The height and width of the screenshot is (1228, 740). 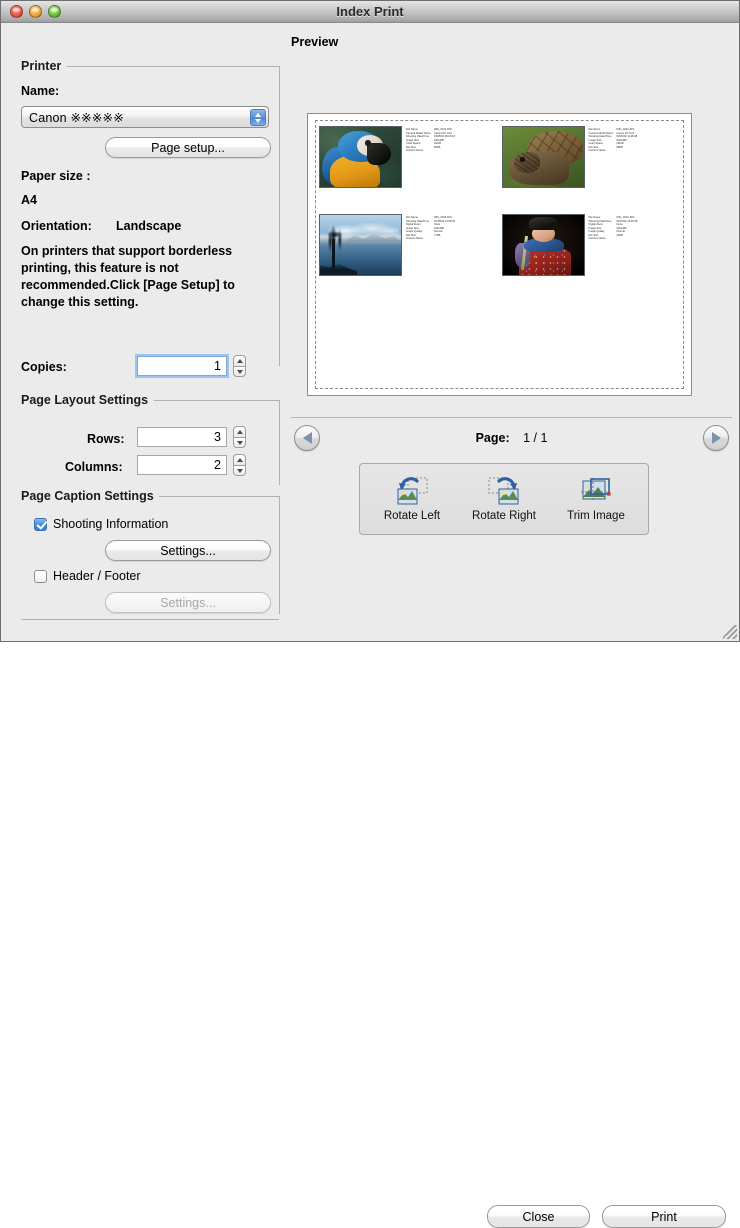 I want to click on close-button, so click(x=16, y=11).